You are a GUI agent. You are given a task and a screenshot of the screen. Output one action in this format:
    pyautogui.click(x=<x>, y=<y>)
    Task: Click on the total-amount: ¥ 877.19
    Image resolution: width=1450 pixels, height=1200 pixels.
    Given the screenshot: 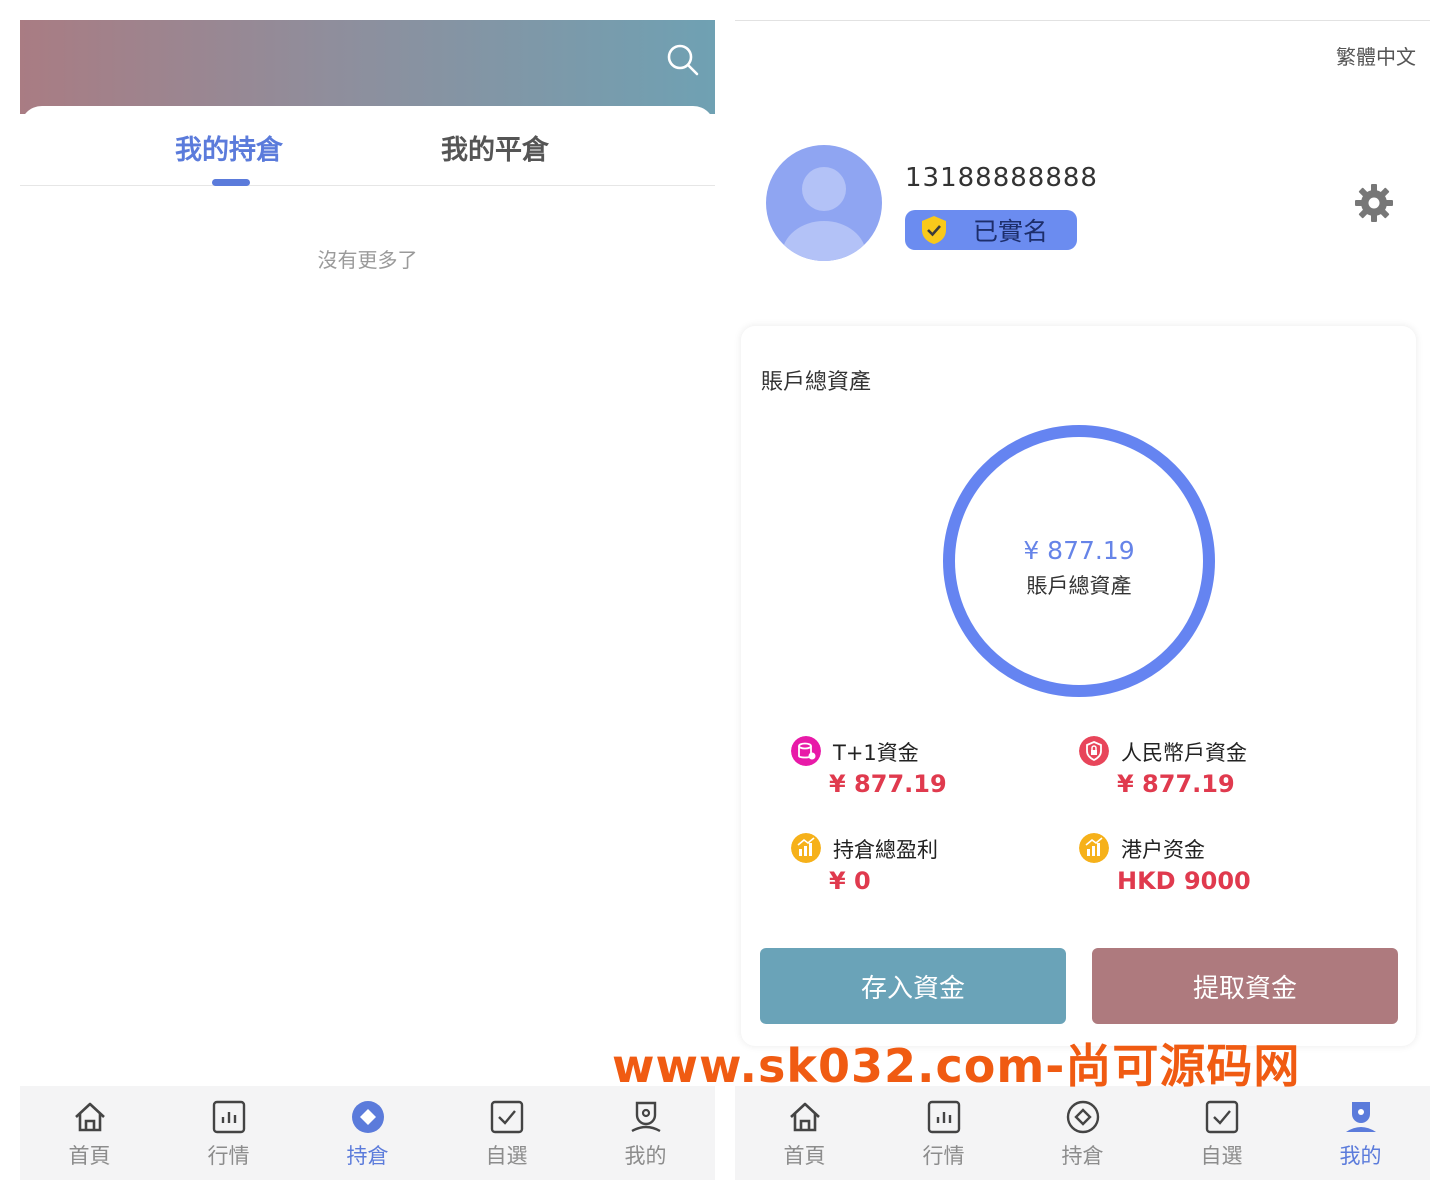 What is the action you would take?
    pyautogui.click(x=1079, y=550)
    